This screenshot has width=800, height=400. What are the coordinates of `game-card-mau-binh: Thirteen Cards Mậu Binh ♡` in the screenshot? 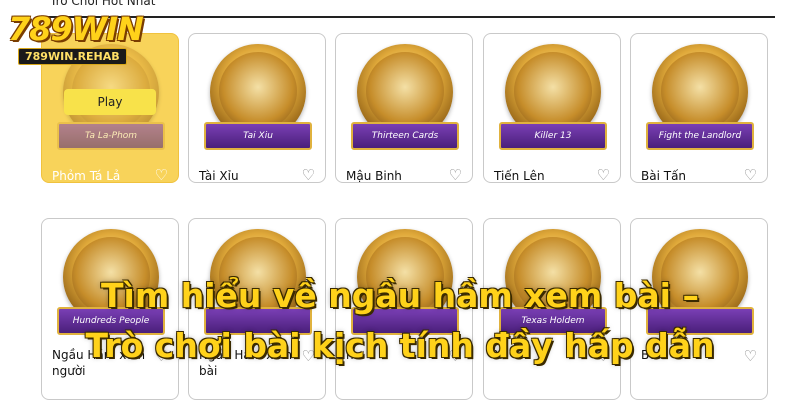 It's located at (404, 108).